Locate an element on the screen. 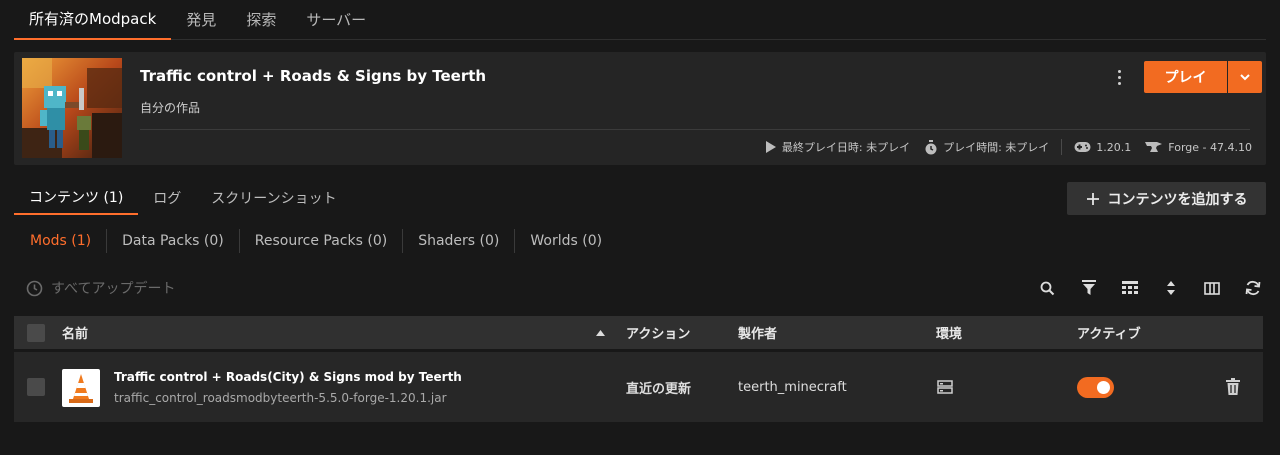  top-tab-bar: 所有済のModpack 発見 探索 サーバー is located at coordinates (640, 20).